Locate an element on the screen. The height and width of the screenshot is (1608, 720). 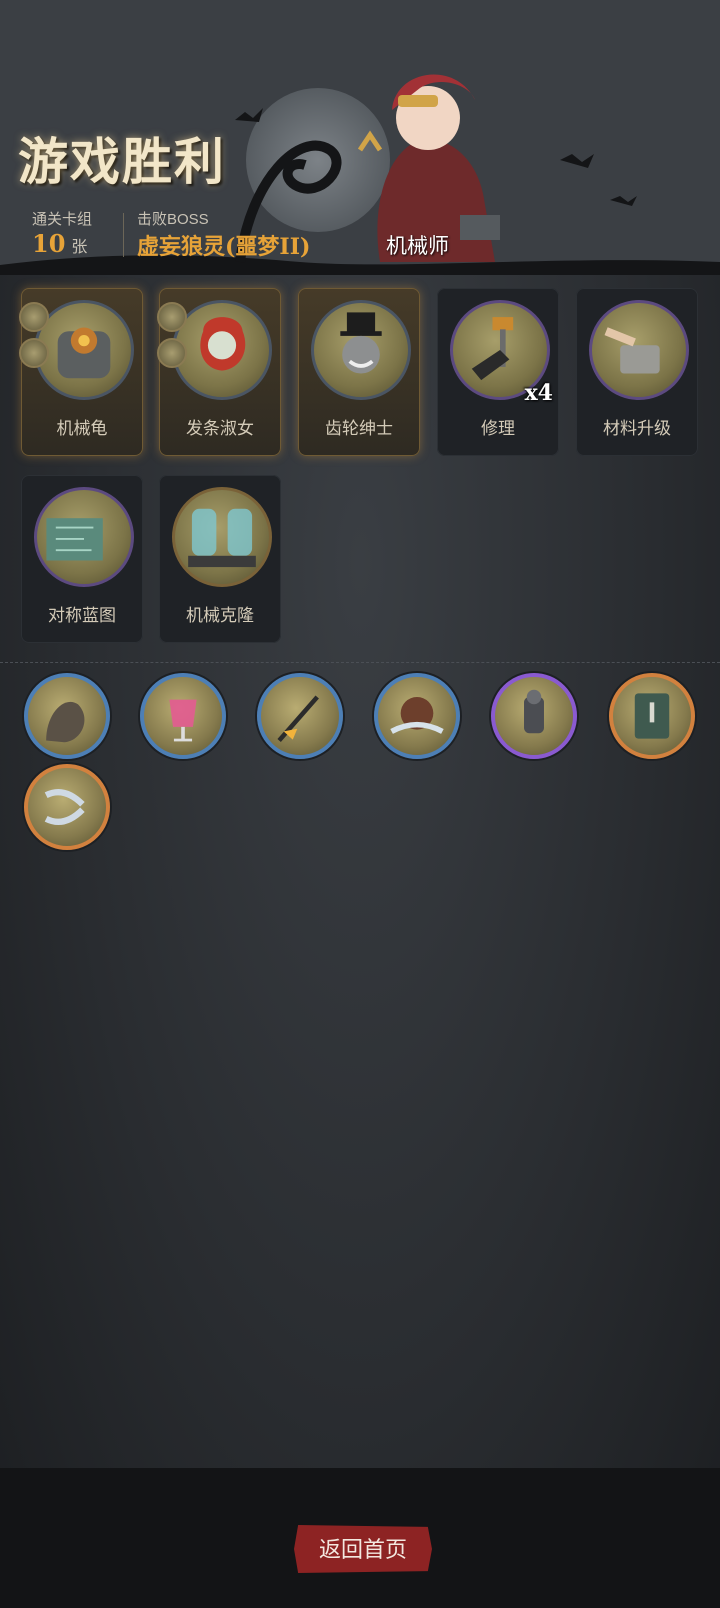
card-count: x4 is located at coordinates (538, 393).